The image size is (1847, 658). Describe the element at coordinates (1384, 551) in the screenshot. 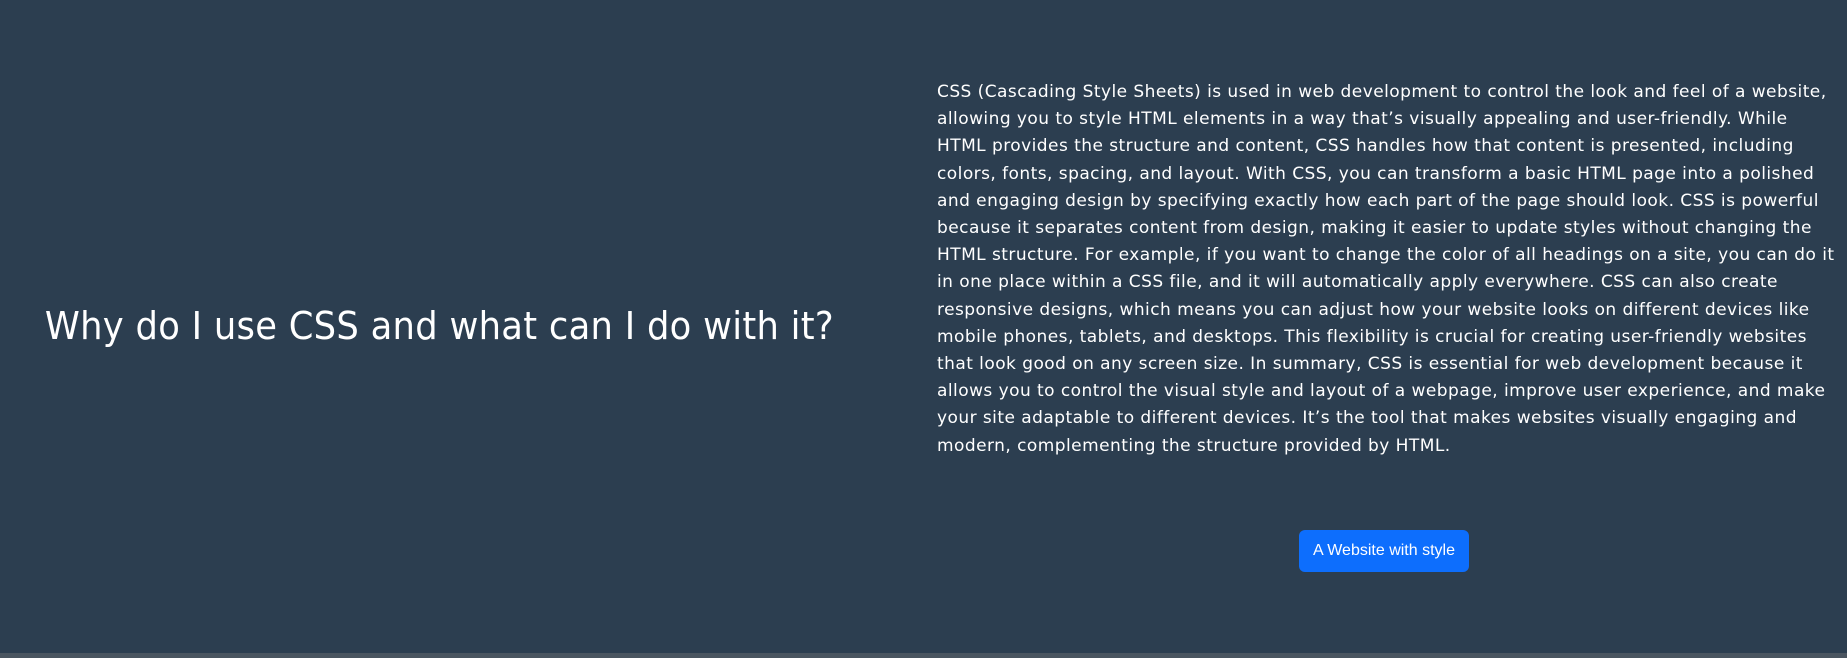

I see `website-with-style-button: A Website with style` at that location.